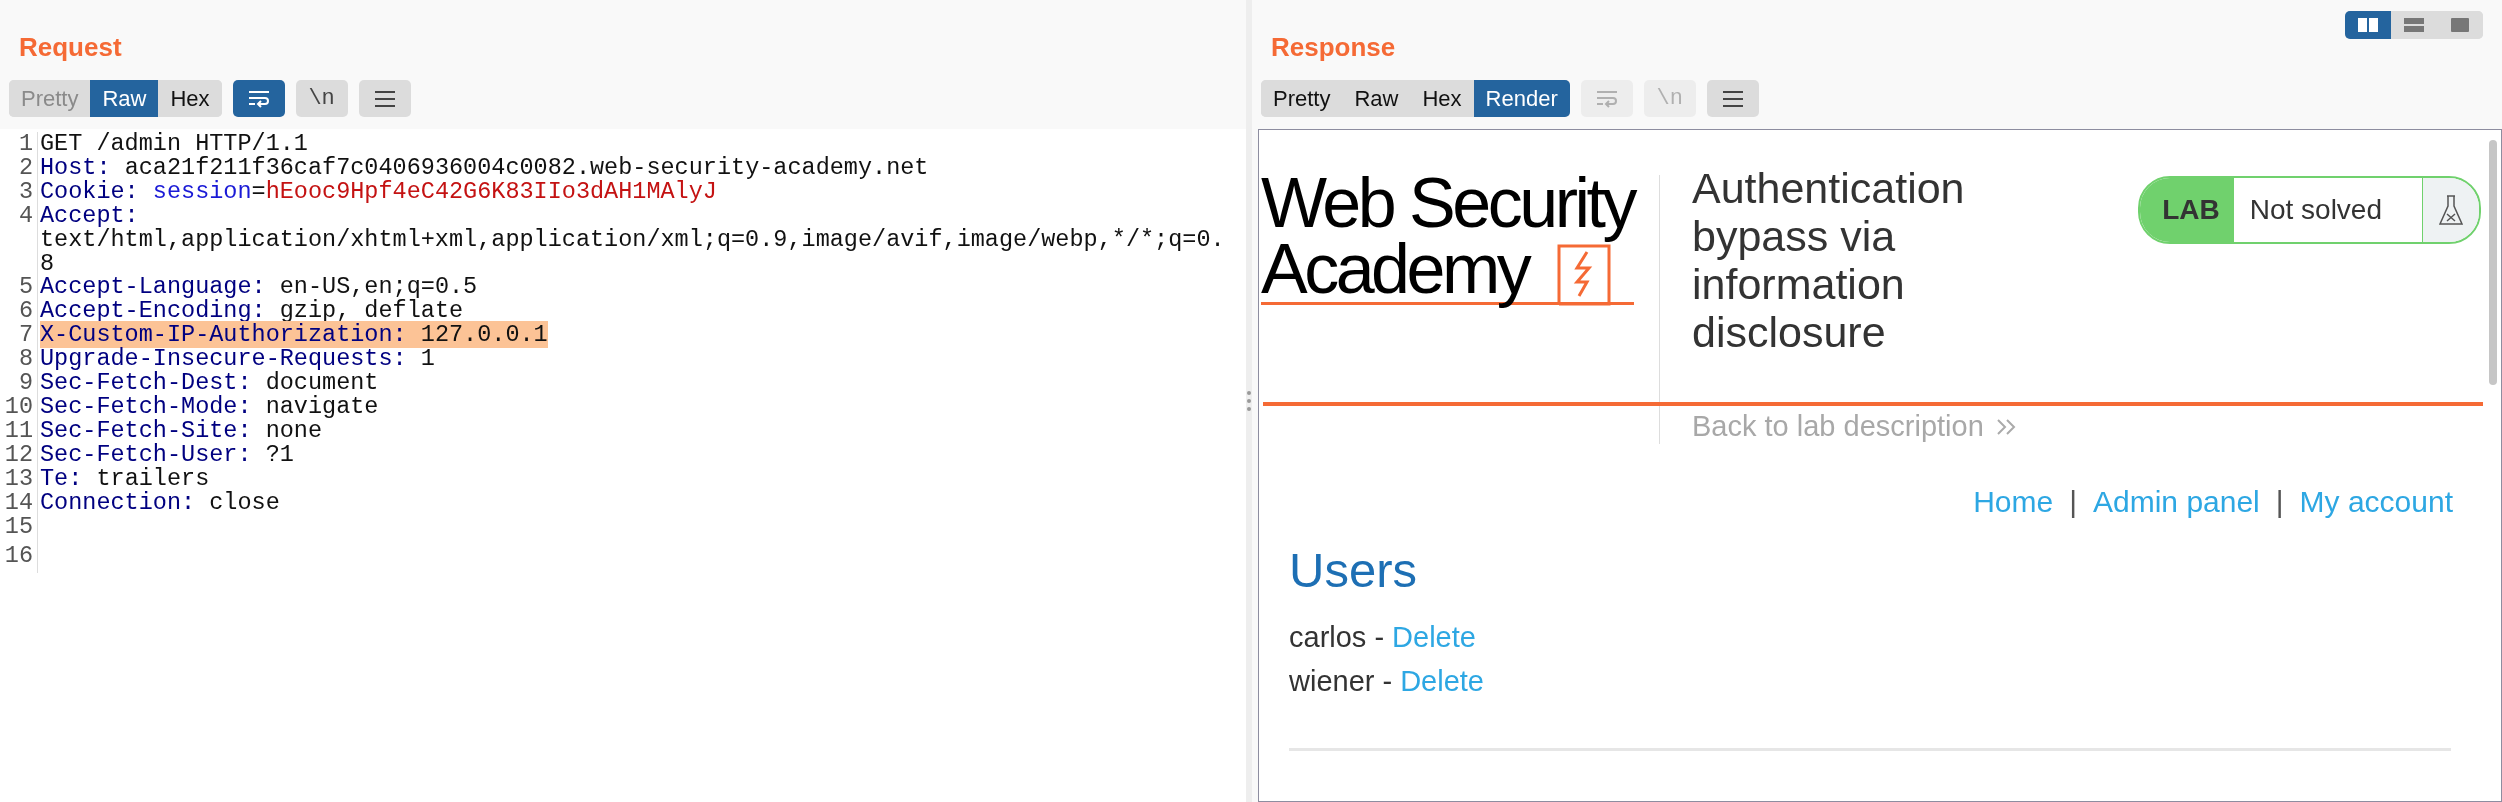  I want to click on lab-title: Authentication bypass via information disclosure, so click(1829, 260).